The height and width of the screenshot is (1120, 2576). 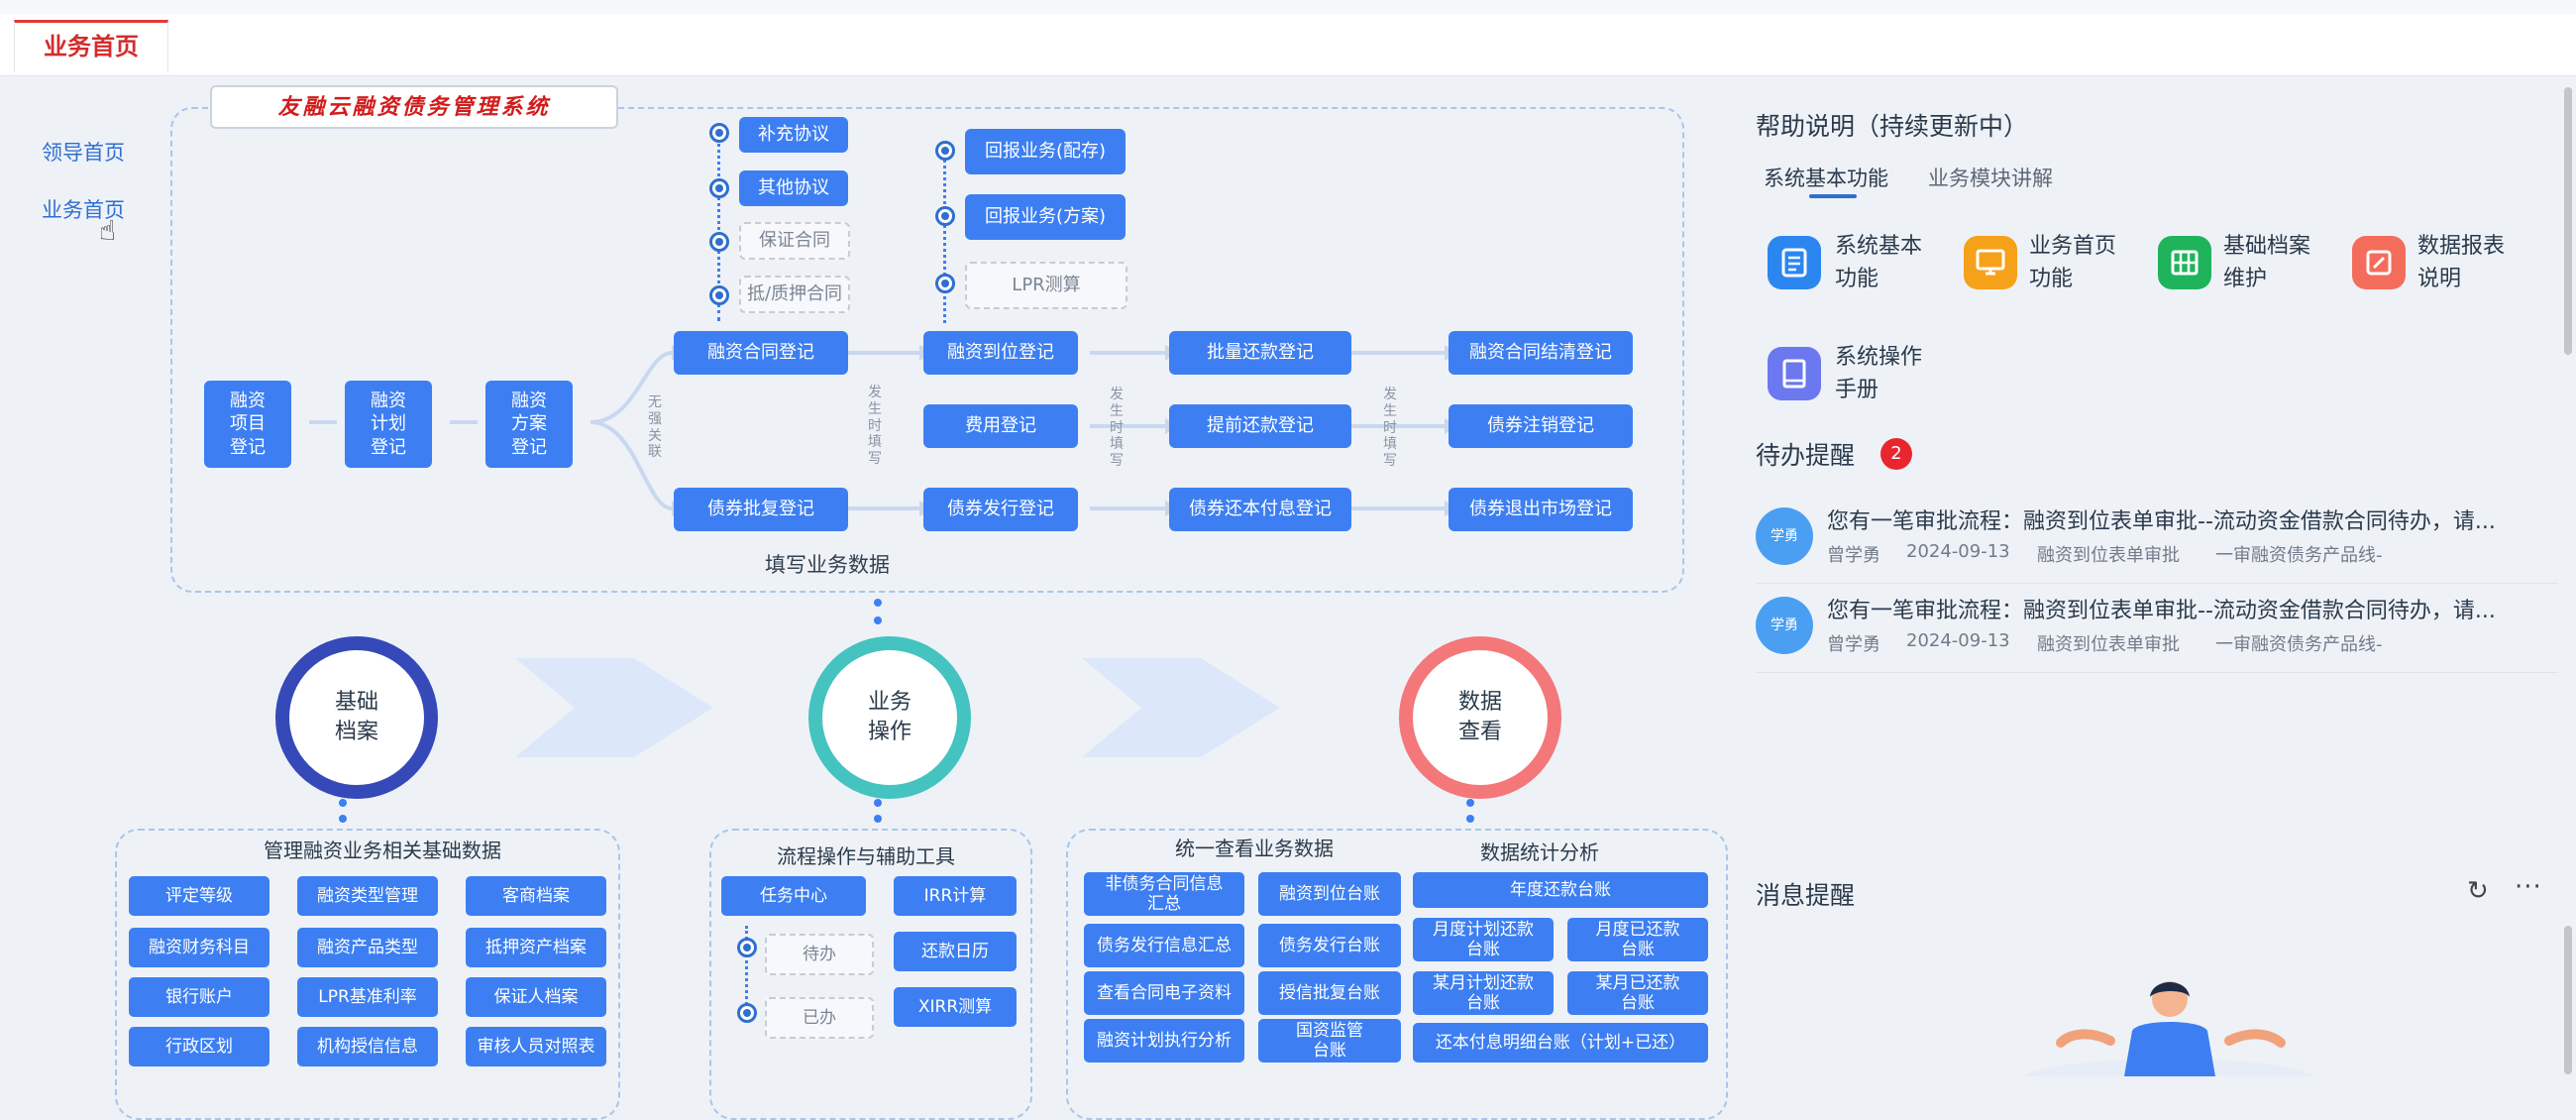 What do you see at coordinates (199, 896) in the screenshot?
I see `rating-level-button: 评定等级` at bounding box center [199, 896].